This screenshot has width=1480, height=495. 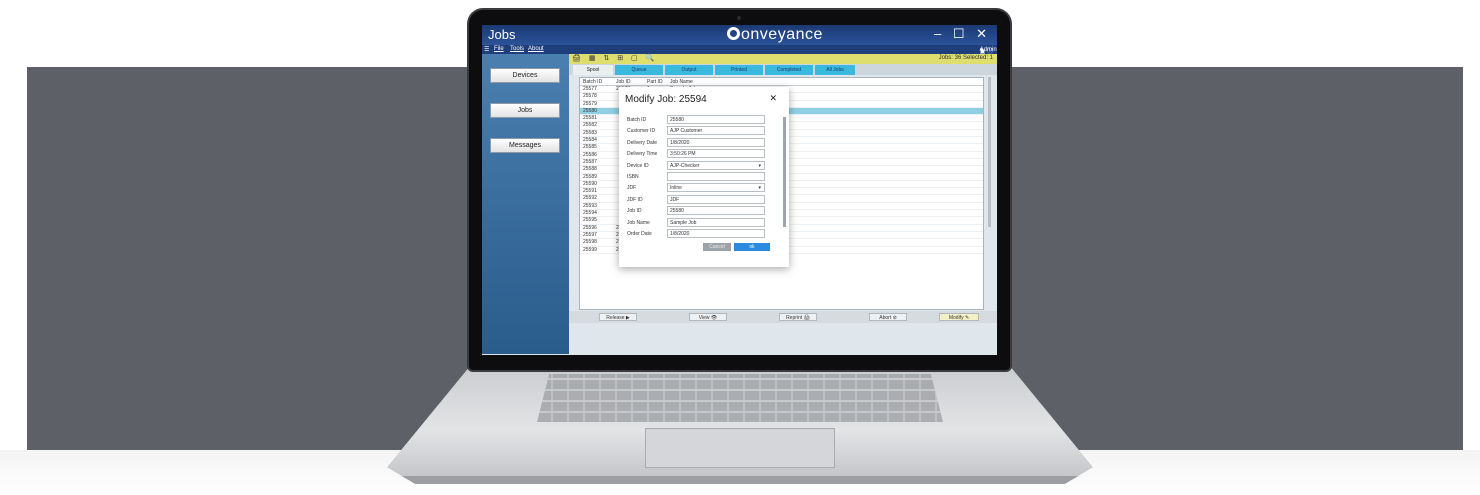 I want to click on column-header: Part ID, so click(x=655, y=82).